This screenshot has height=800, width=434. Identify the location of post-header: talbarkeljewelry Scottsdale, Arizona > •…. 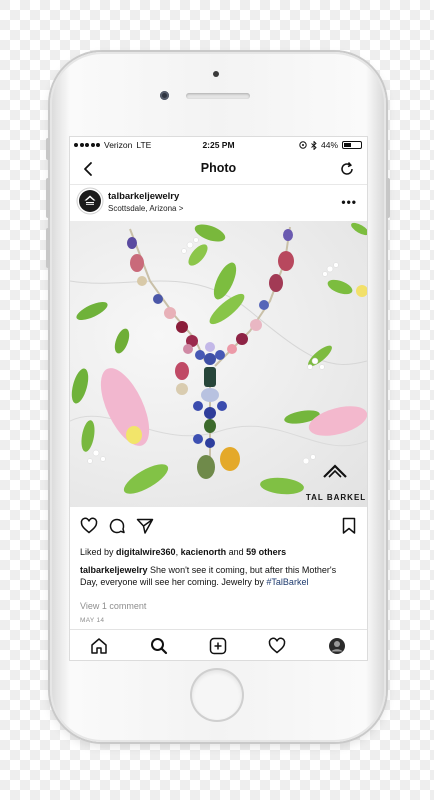
(218, 203).